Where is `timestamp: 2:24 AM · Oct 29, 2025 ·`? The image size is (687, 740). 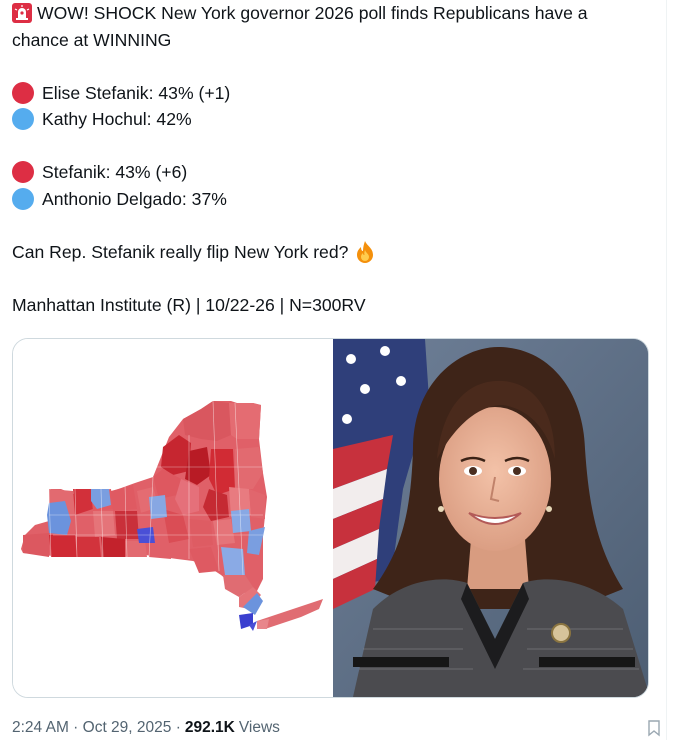 timestamp: 2:24 AM · Oct 29, 2025 · is located at coordinates (96, 728).